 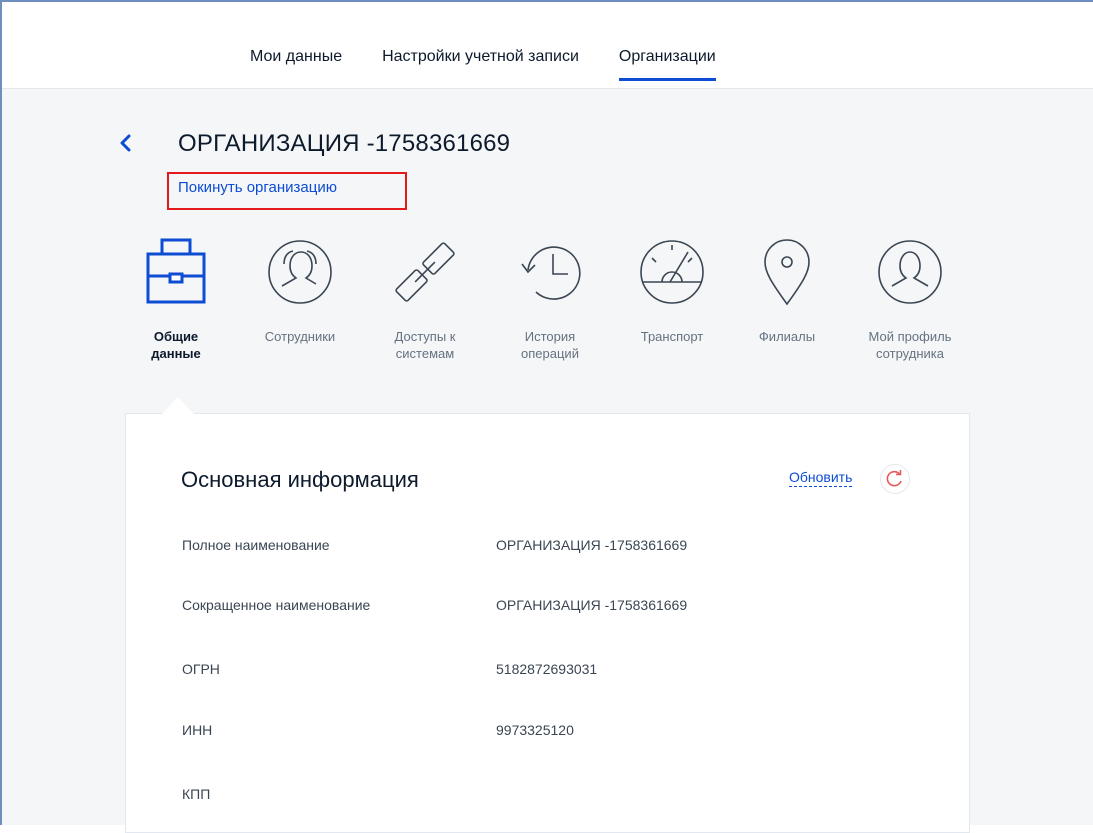 What do you see at coordinates (667, 64) in the screenshot?
I see `tab-organizations: Организации` at bounding box center [667, 64].